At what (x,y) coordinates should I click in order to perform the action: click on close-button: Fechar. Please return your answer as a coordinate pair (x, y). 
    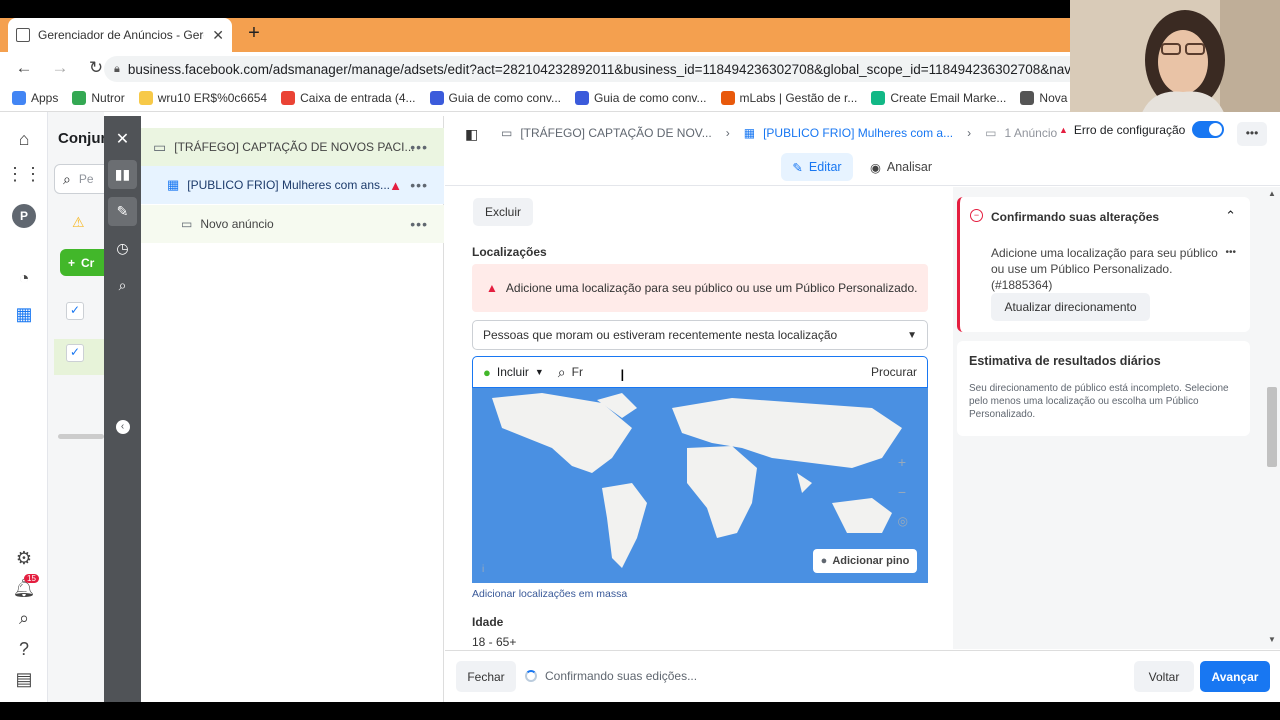
    Looking at the image, I should click on (486, 676).